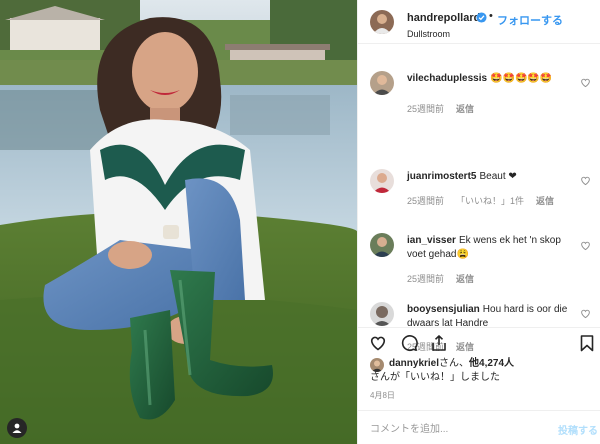  I want to click on bookmark-icon, so click(587, 343).